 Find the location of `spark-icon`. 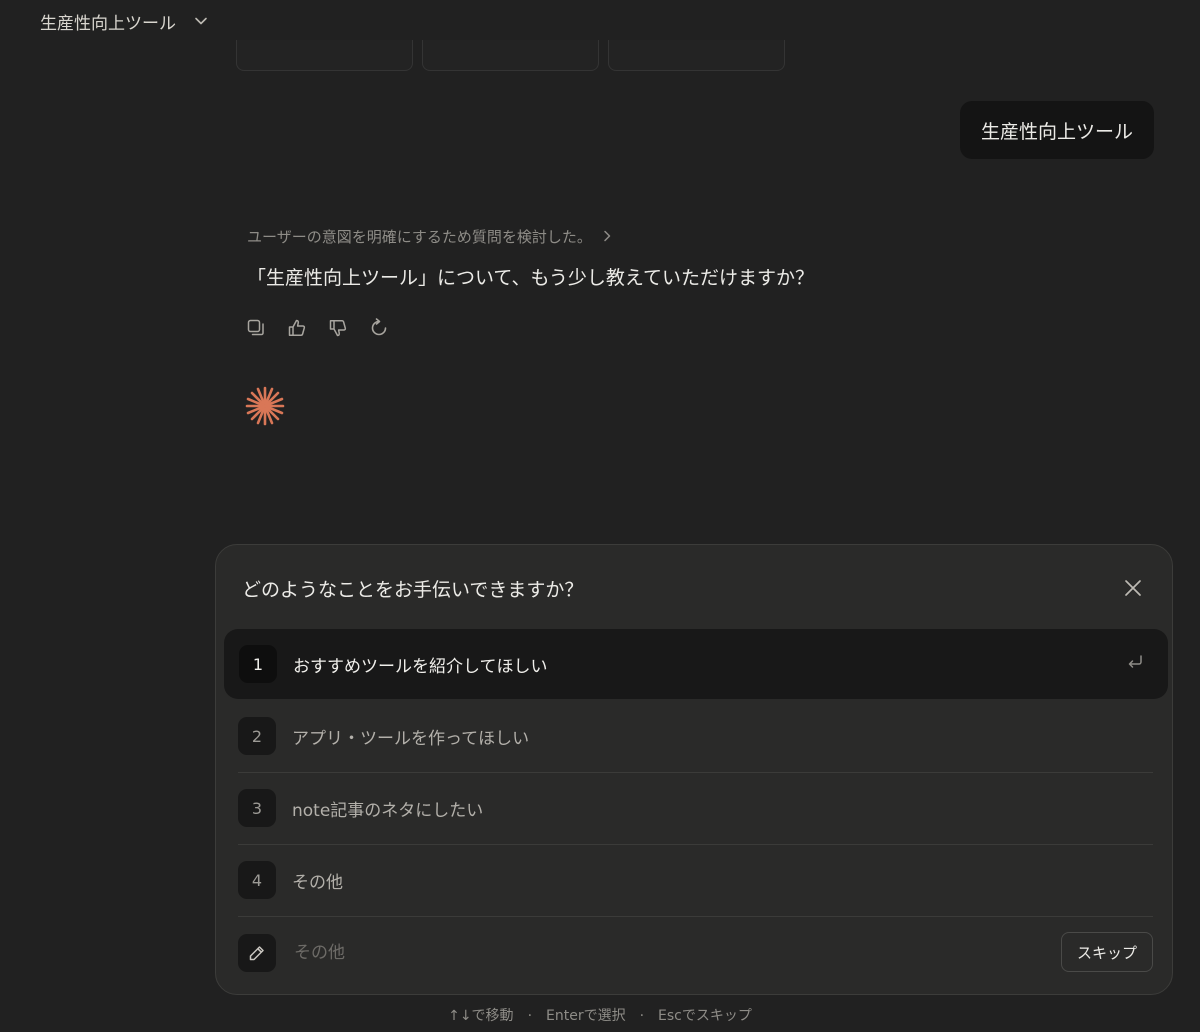

spark-icon is located at coordinates (265, 408).